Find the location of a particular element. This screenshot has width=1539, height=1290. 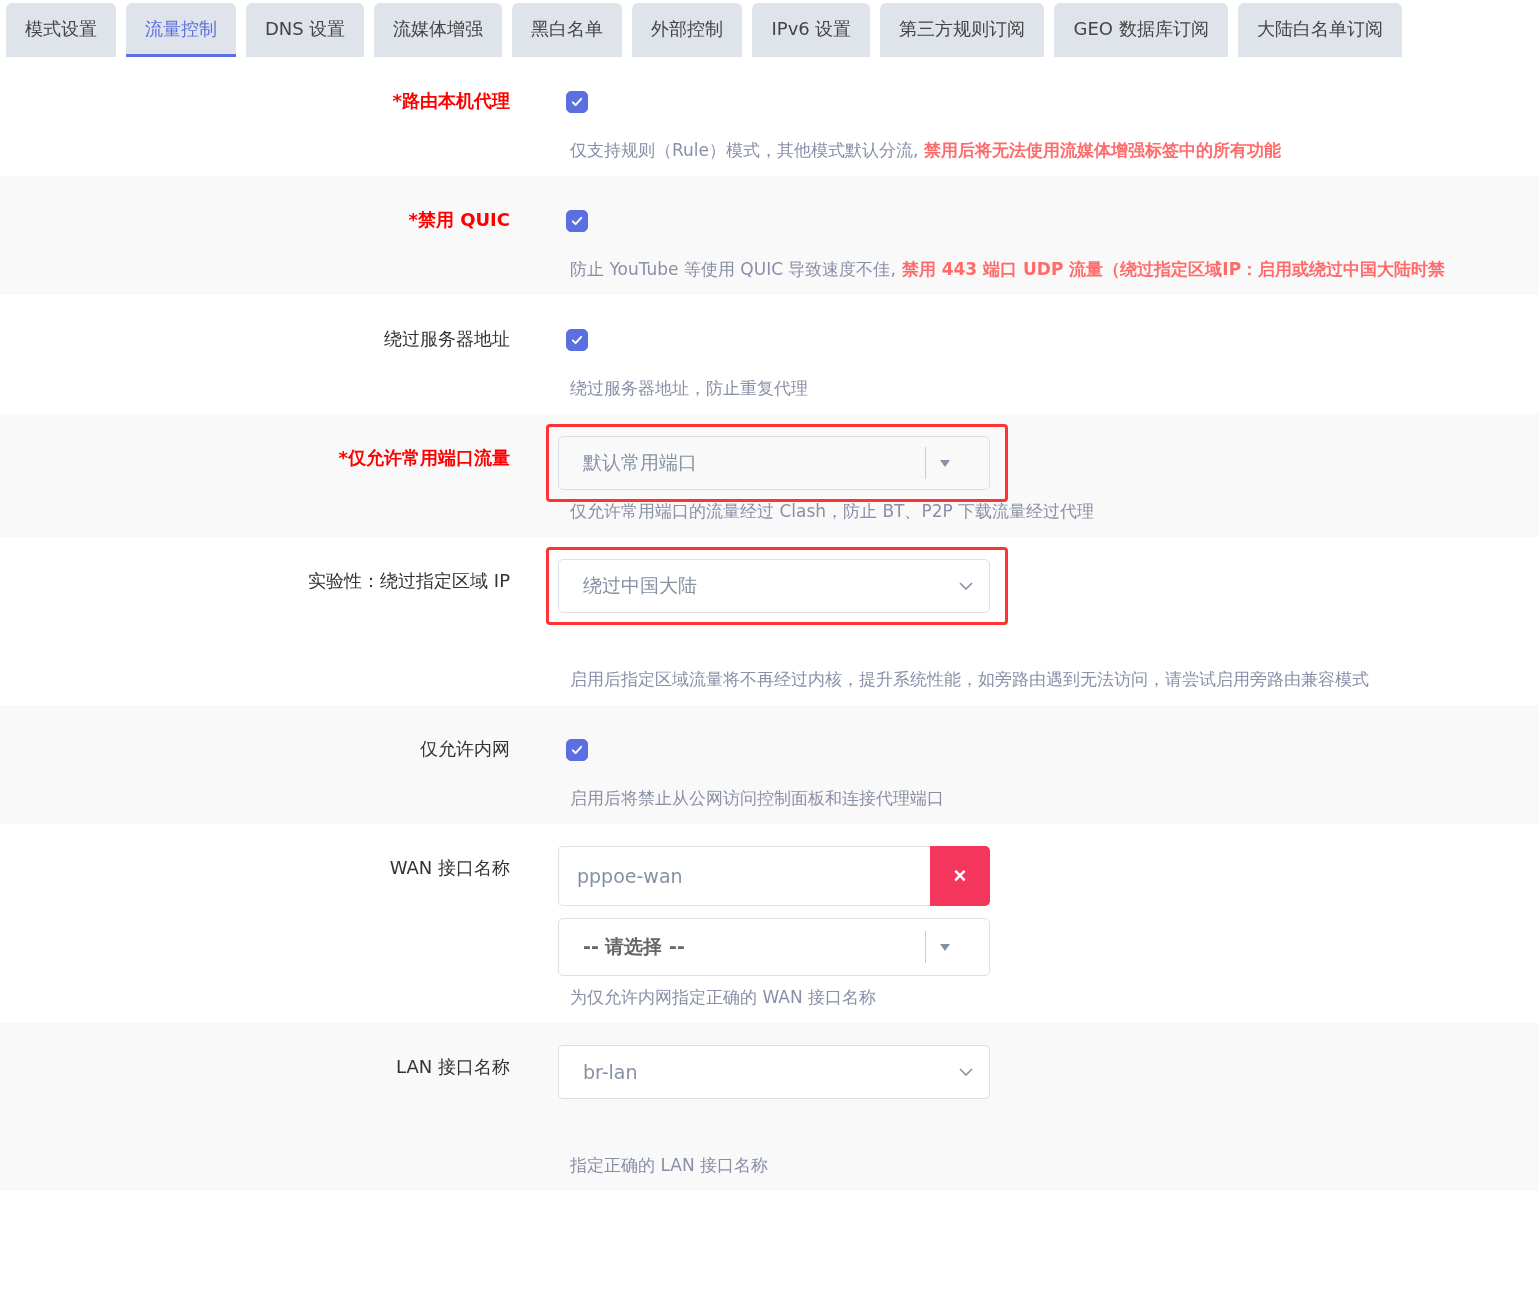

tab: 外部控制 is located at coordinates (687, 30).